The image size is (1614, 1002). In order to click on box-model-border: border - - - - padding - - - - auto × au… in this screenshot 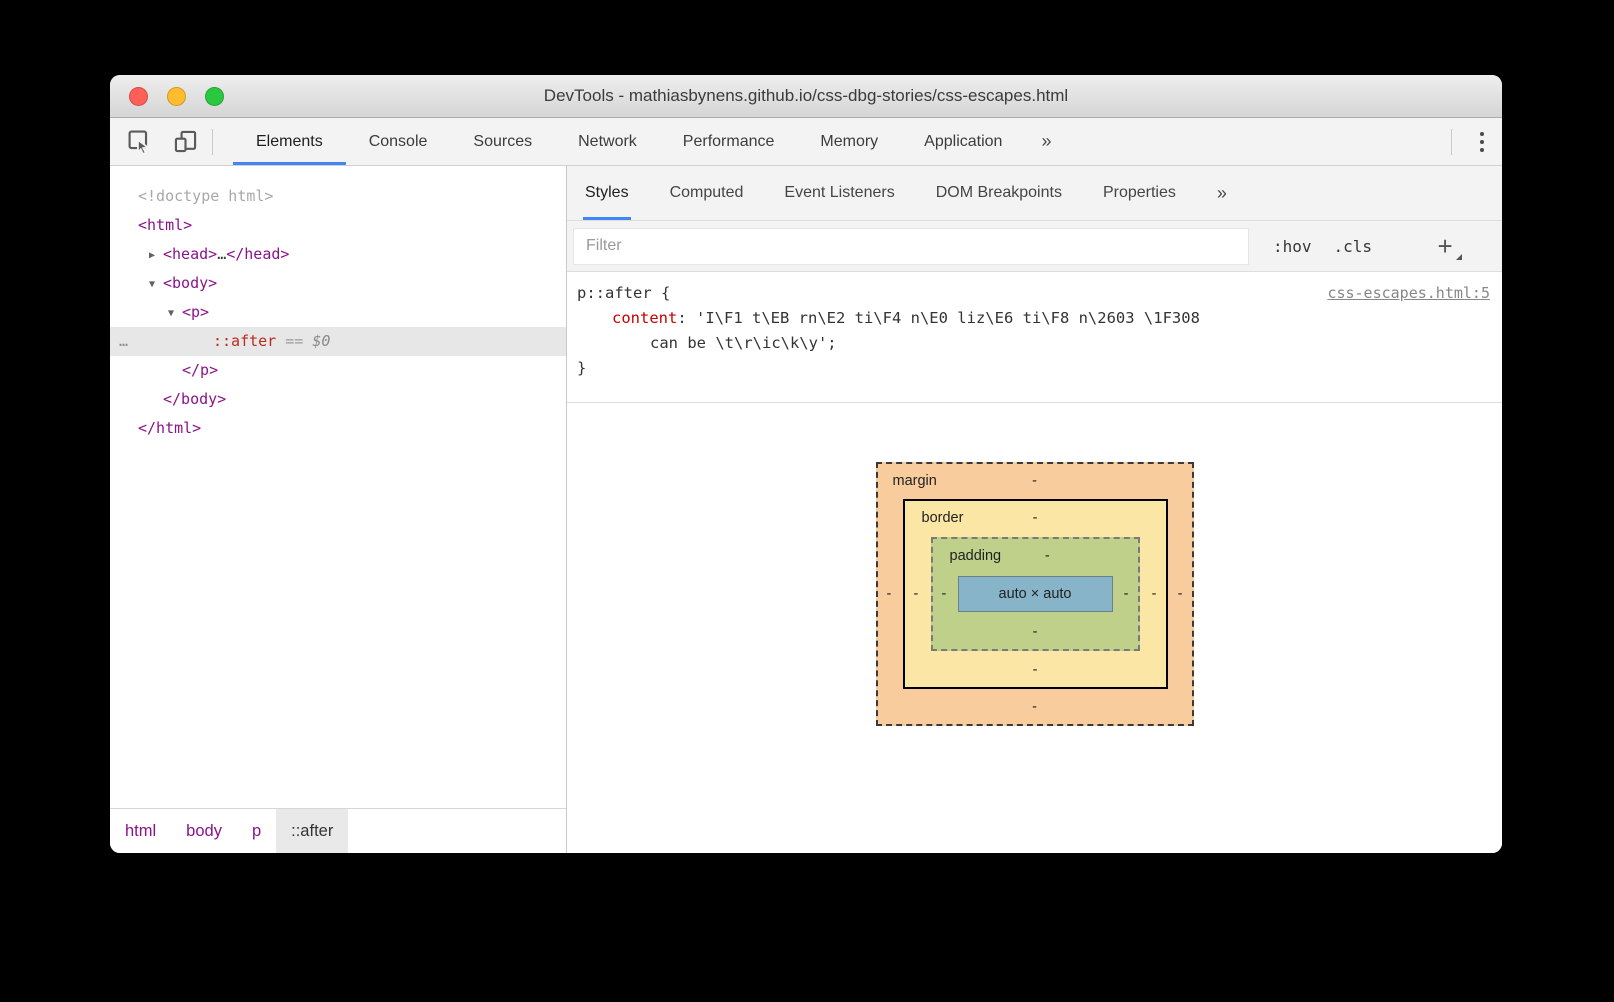, I will do `click(1035, 594)`.